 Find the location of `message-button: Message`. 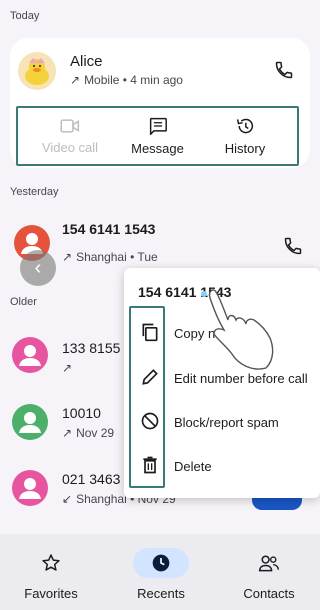

message-button: Message is located at coordinates (158, 136).